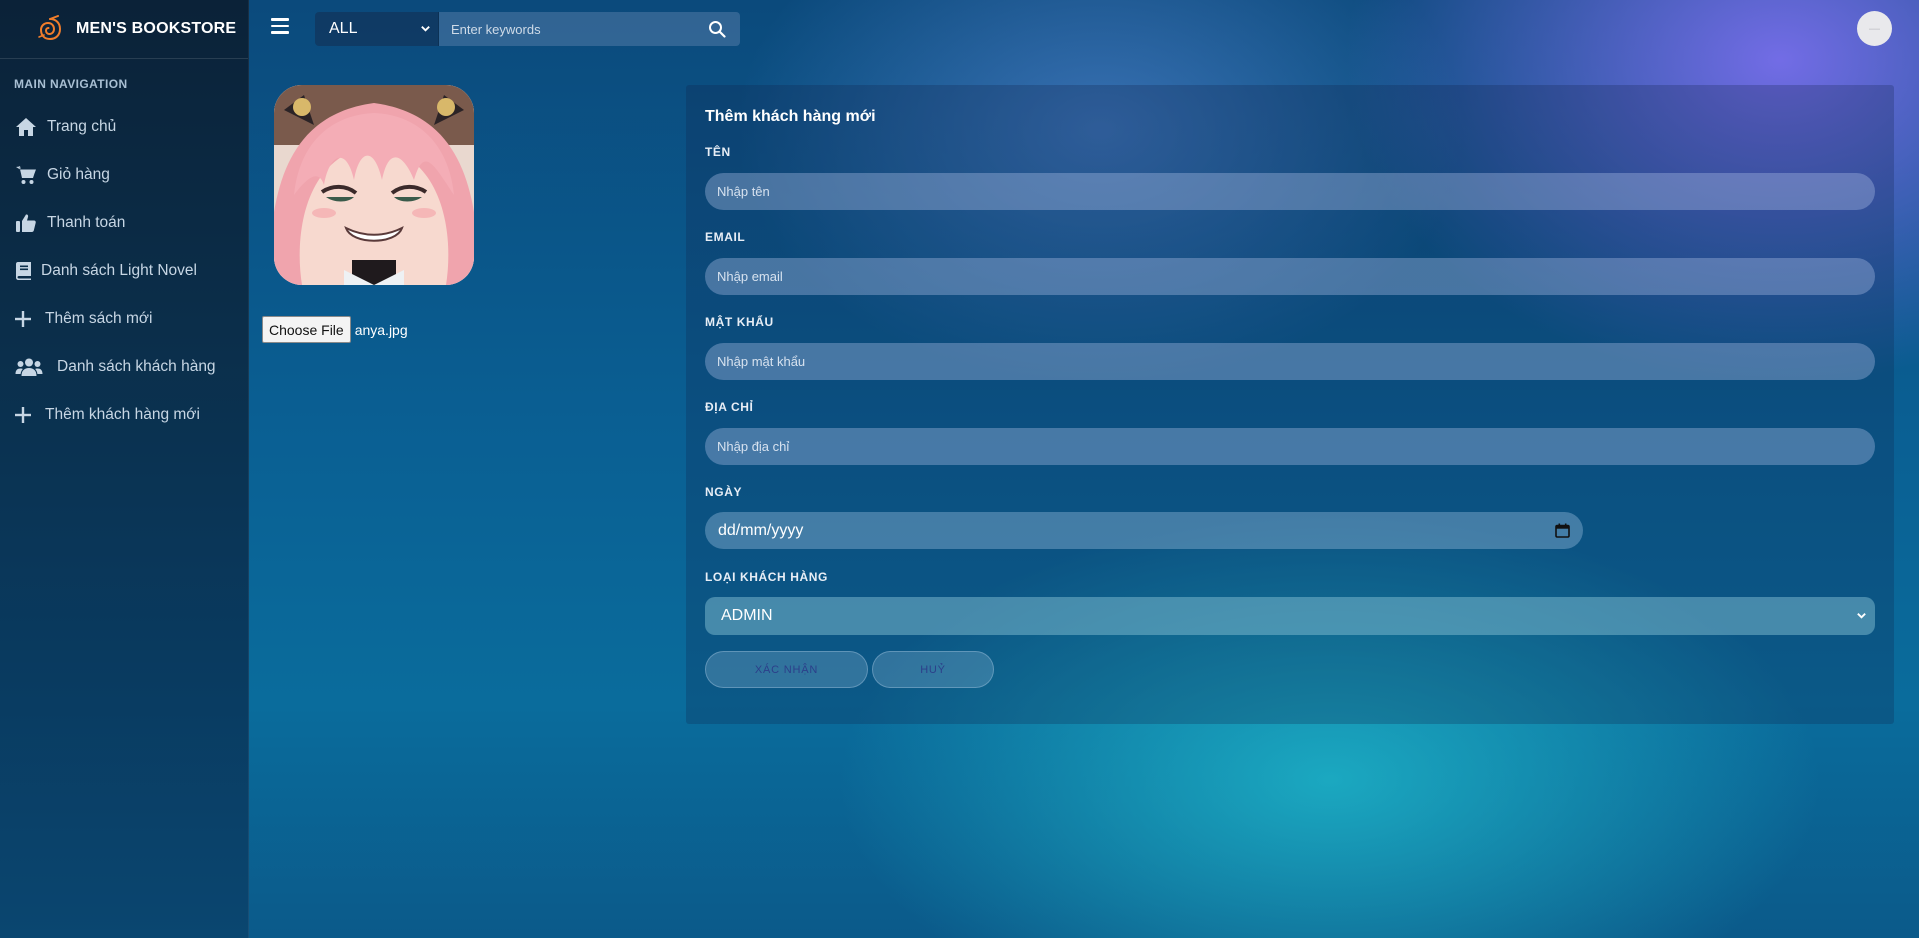 Image resolution: width=1919 pixels, height=938 pixels. I want to click on cancel-button: HUỶ, so click(933, 669).